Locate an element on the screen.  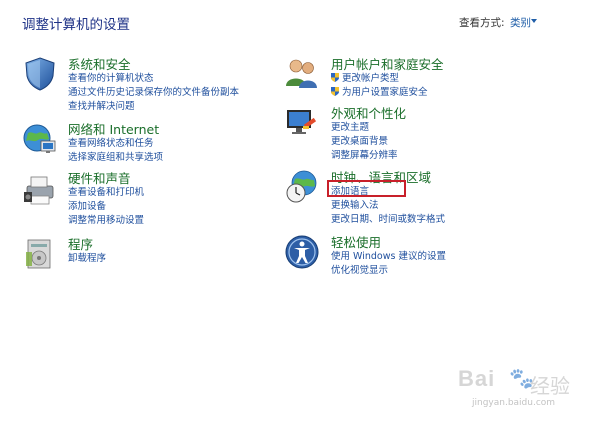
link-devices-printers: 查看设备和打印机 is located at coordinates (106, 191).